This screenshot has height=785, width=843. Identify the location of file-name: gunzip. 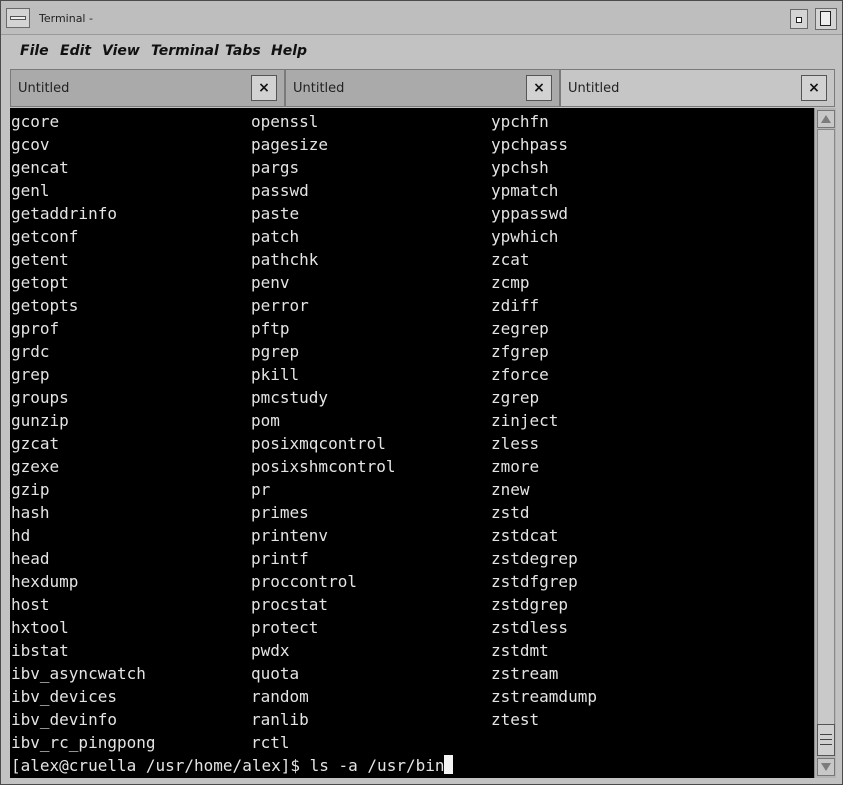
(40, 420).